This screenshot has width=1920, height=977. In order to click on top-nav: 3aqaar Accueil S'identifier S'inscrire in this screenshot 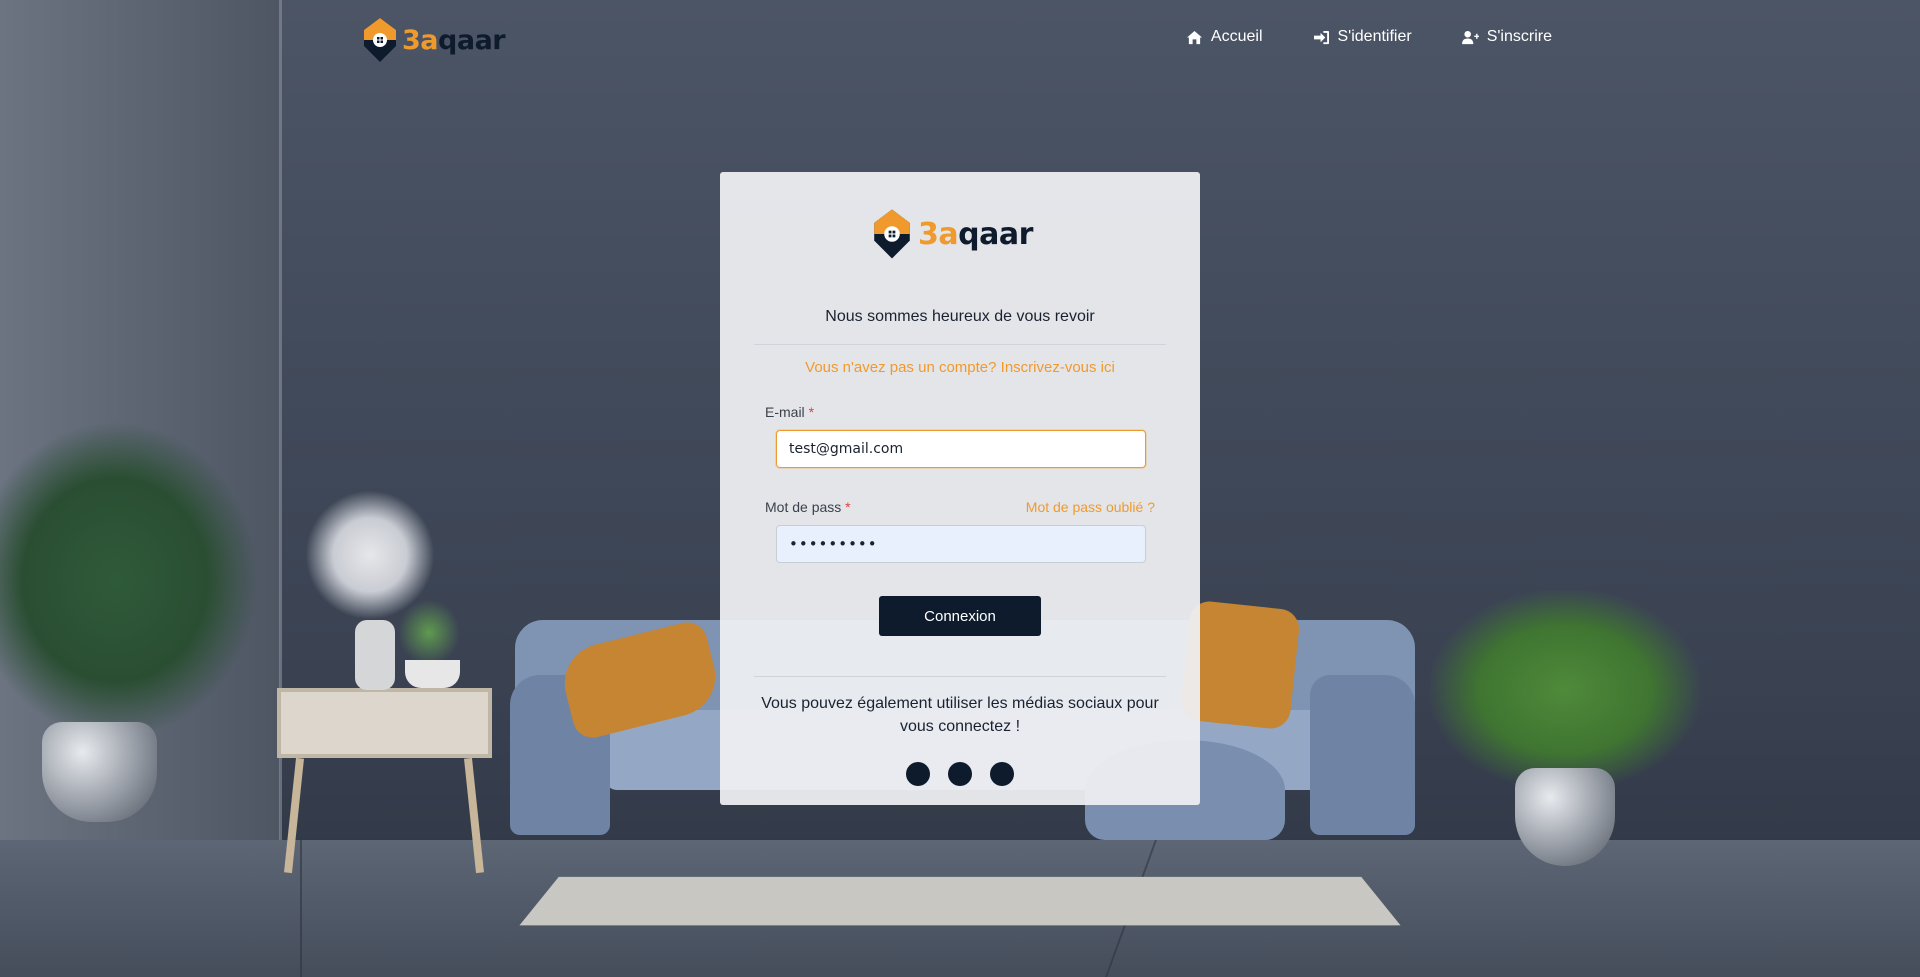, I will do `click(960, 40)`.